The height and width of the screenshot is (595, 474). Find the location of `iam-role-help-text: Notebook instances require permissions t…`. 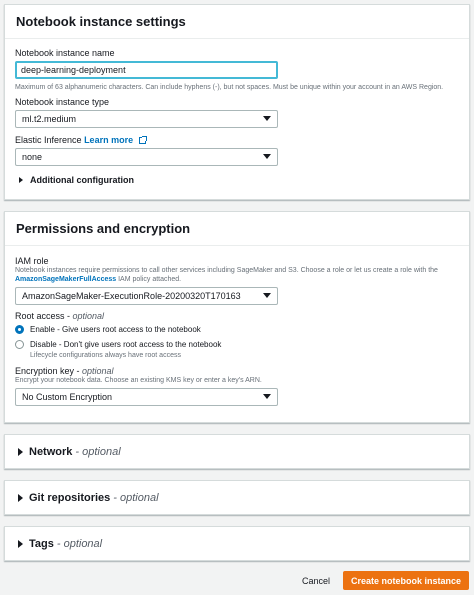

iam-role-help-text: Notebook instances require permissions t… is located at coordinates (226, 270).